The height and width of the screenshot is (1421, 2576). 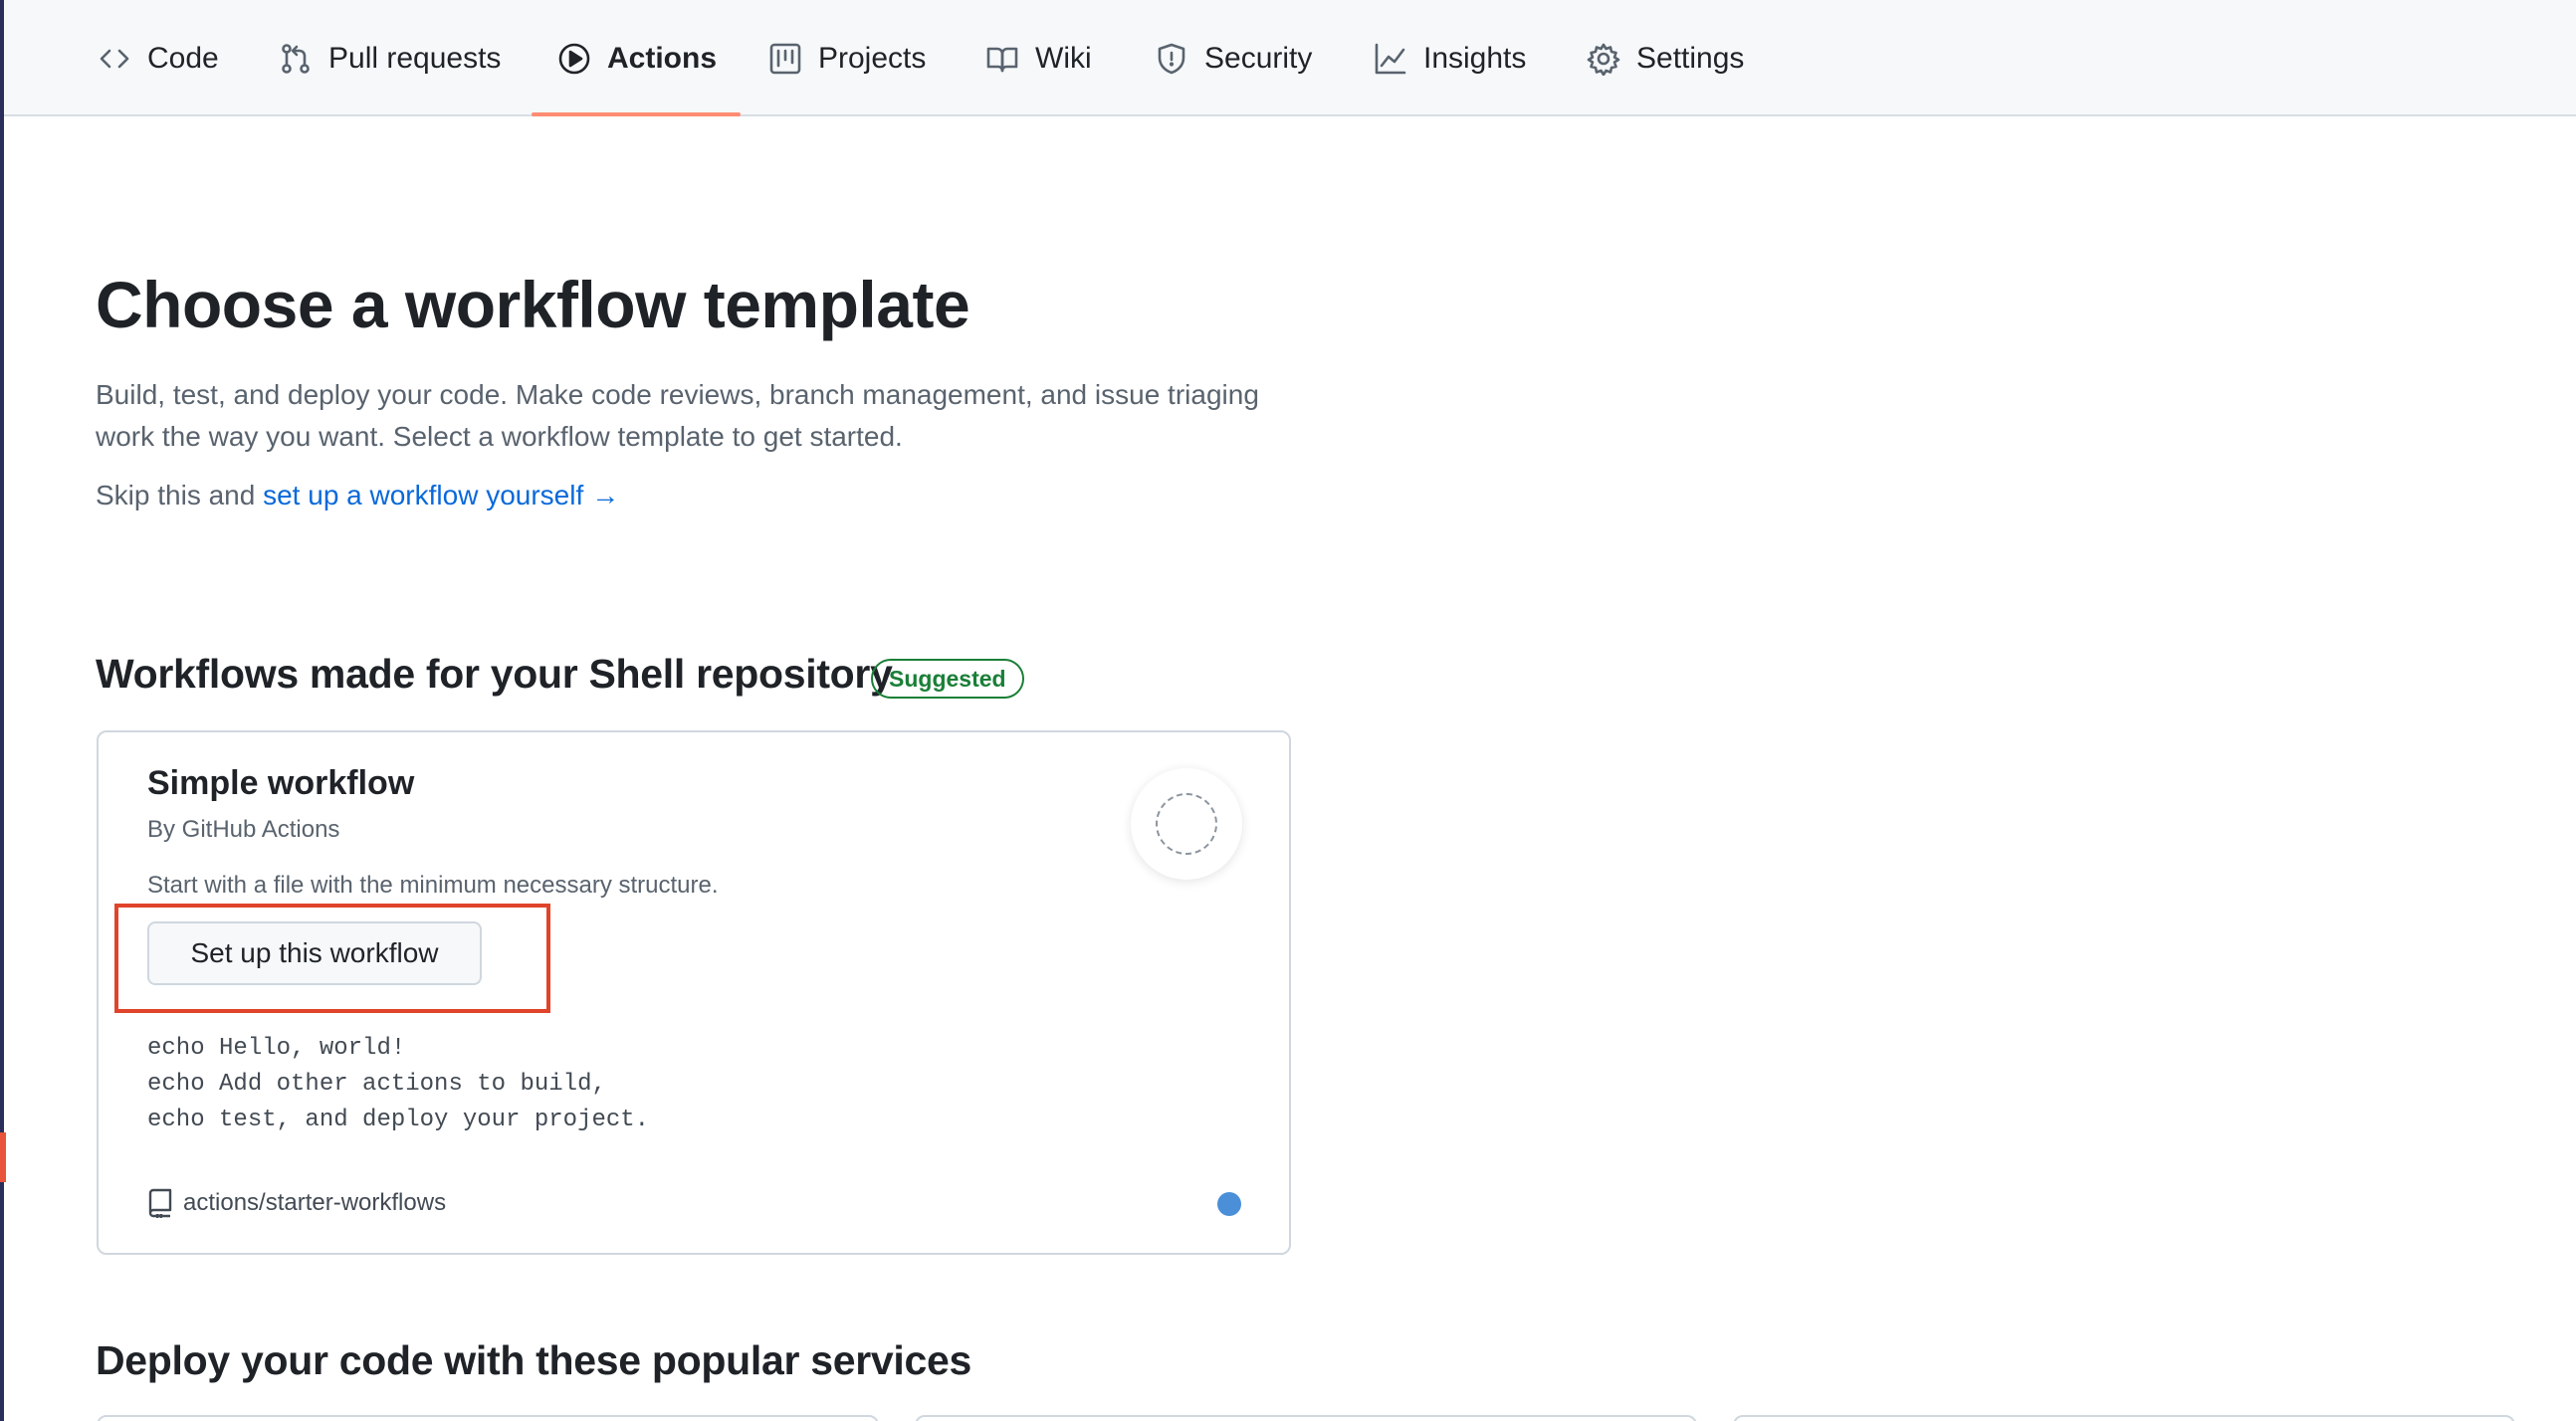 What do you see at coordinates (315, 1203) in the screenshot?
I see `workflow-repo-name: actions/starter-workflows` at bounding box center [315, 1203].